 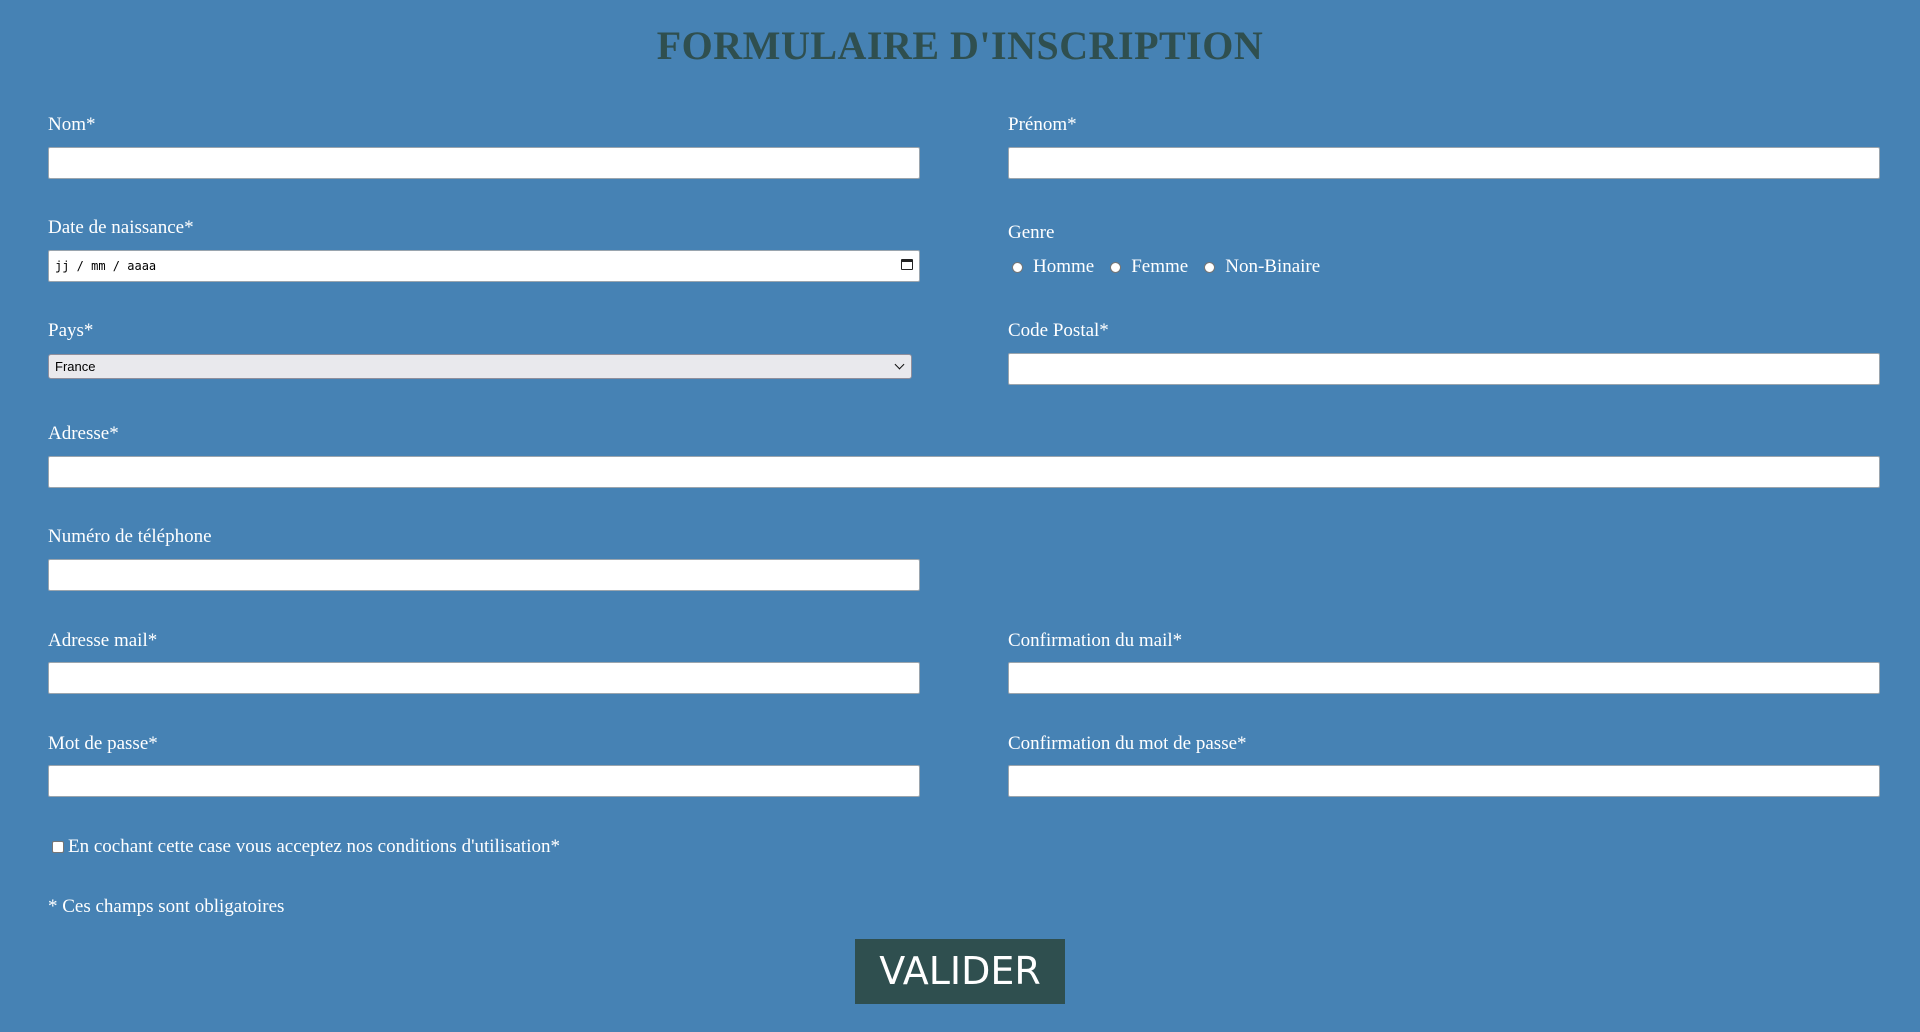 What do you see at coordinates (907, 264) in the screenshot?
I see `calendar-icon` at bounding box center [907, 264].